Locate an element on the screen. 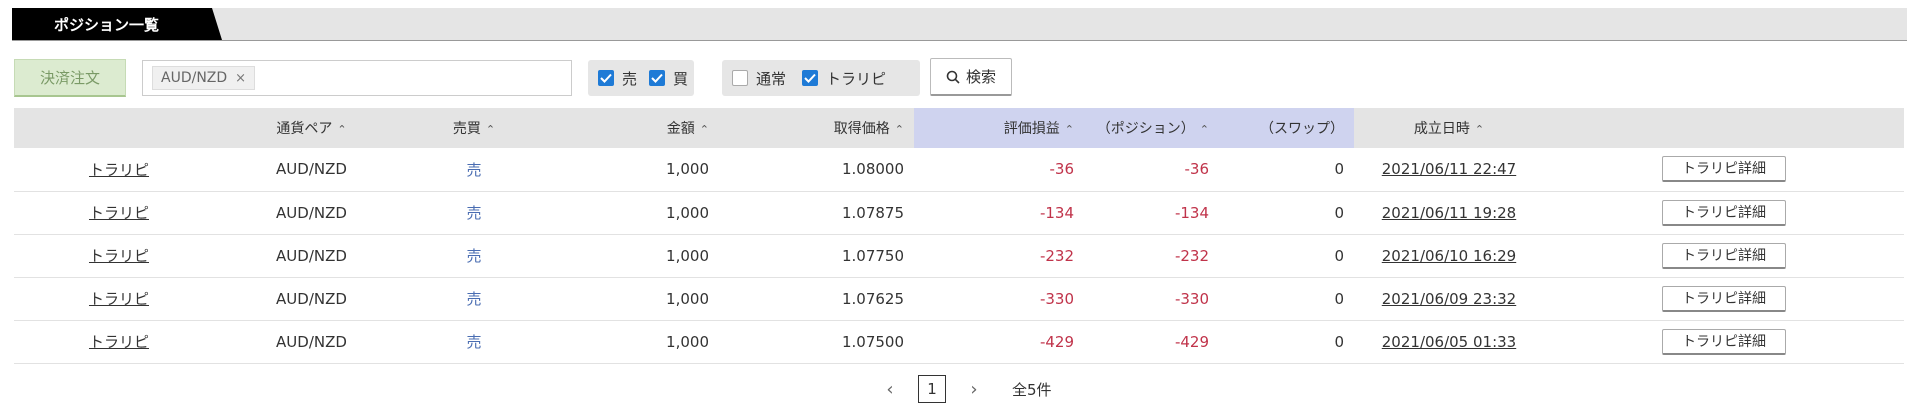 This screenshot has width=1919, height=417. header-amount: 金額 ⌃ is located at coordinates (634, 128).